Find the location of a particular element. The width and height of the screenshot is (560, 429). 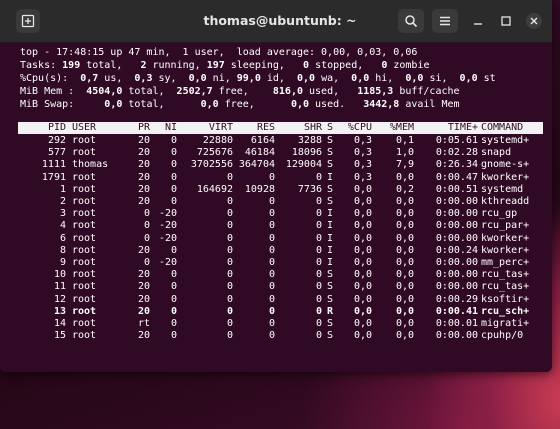

close-button is located at coordinates (534, 21).